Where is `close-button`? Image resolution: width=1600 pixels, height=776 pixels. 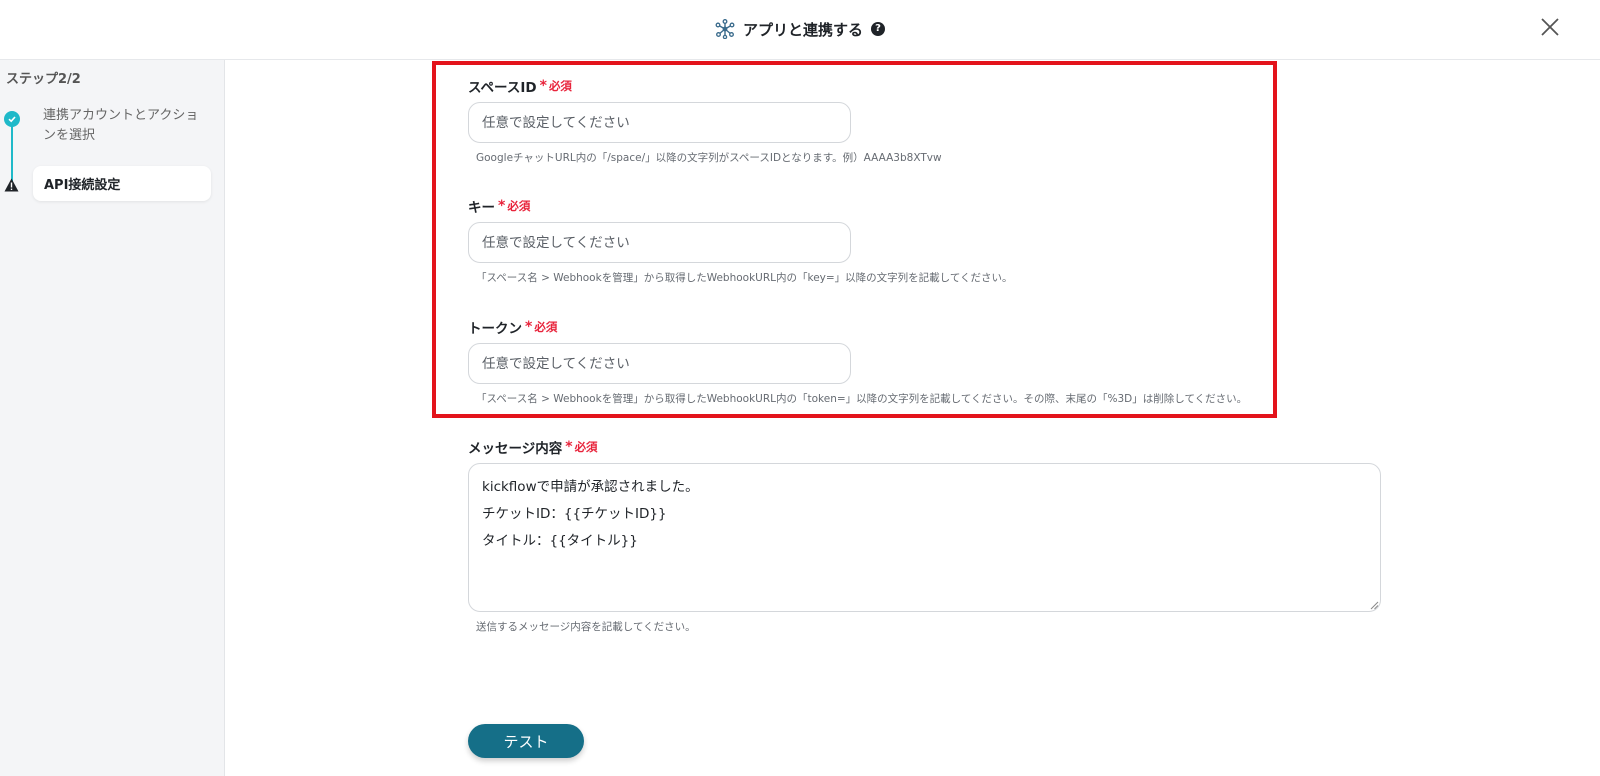
close-button is located at coordinates (1550, 27).